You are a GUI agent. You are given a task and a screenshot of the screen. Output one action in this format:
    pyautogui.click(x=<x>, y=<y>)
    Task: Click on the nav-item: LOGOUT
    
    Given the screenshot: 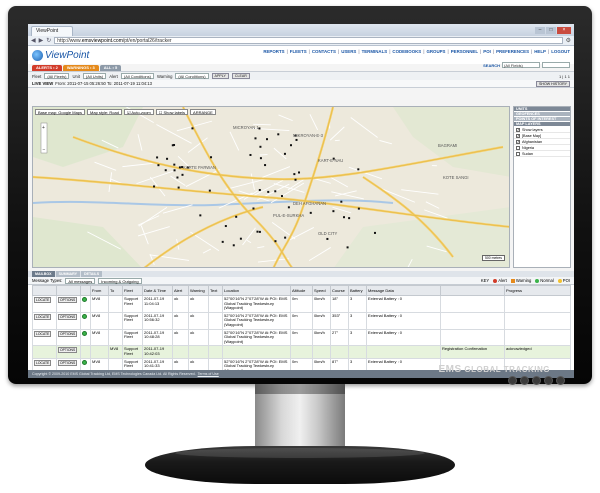 What is the action you would take?
    pyautogui.click(x=560, y=51)
    